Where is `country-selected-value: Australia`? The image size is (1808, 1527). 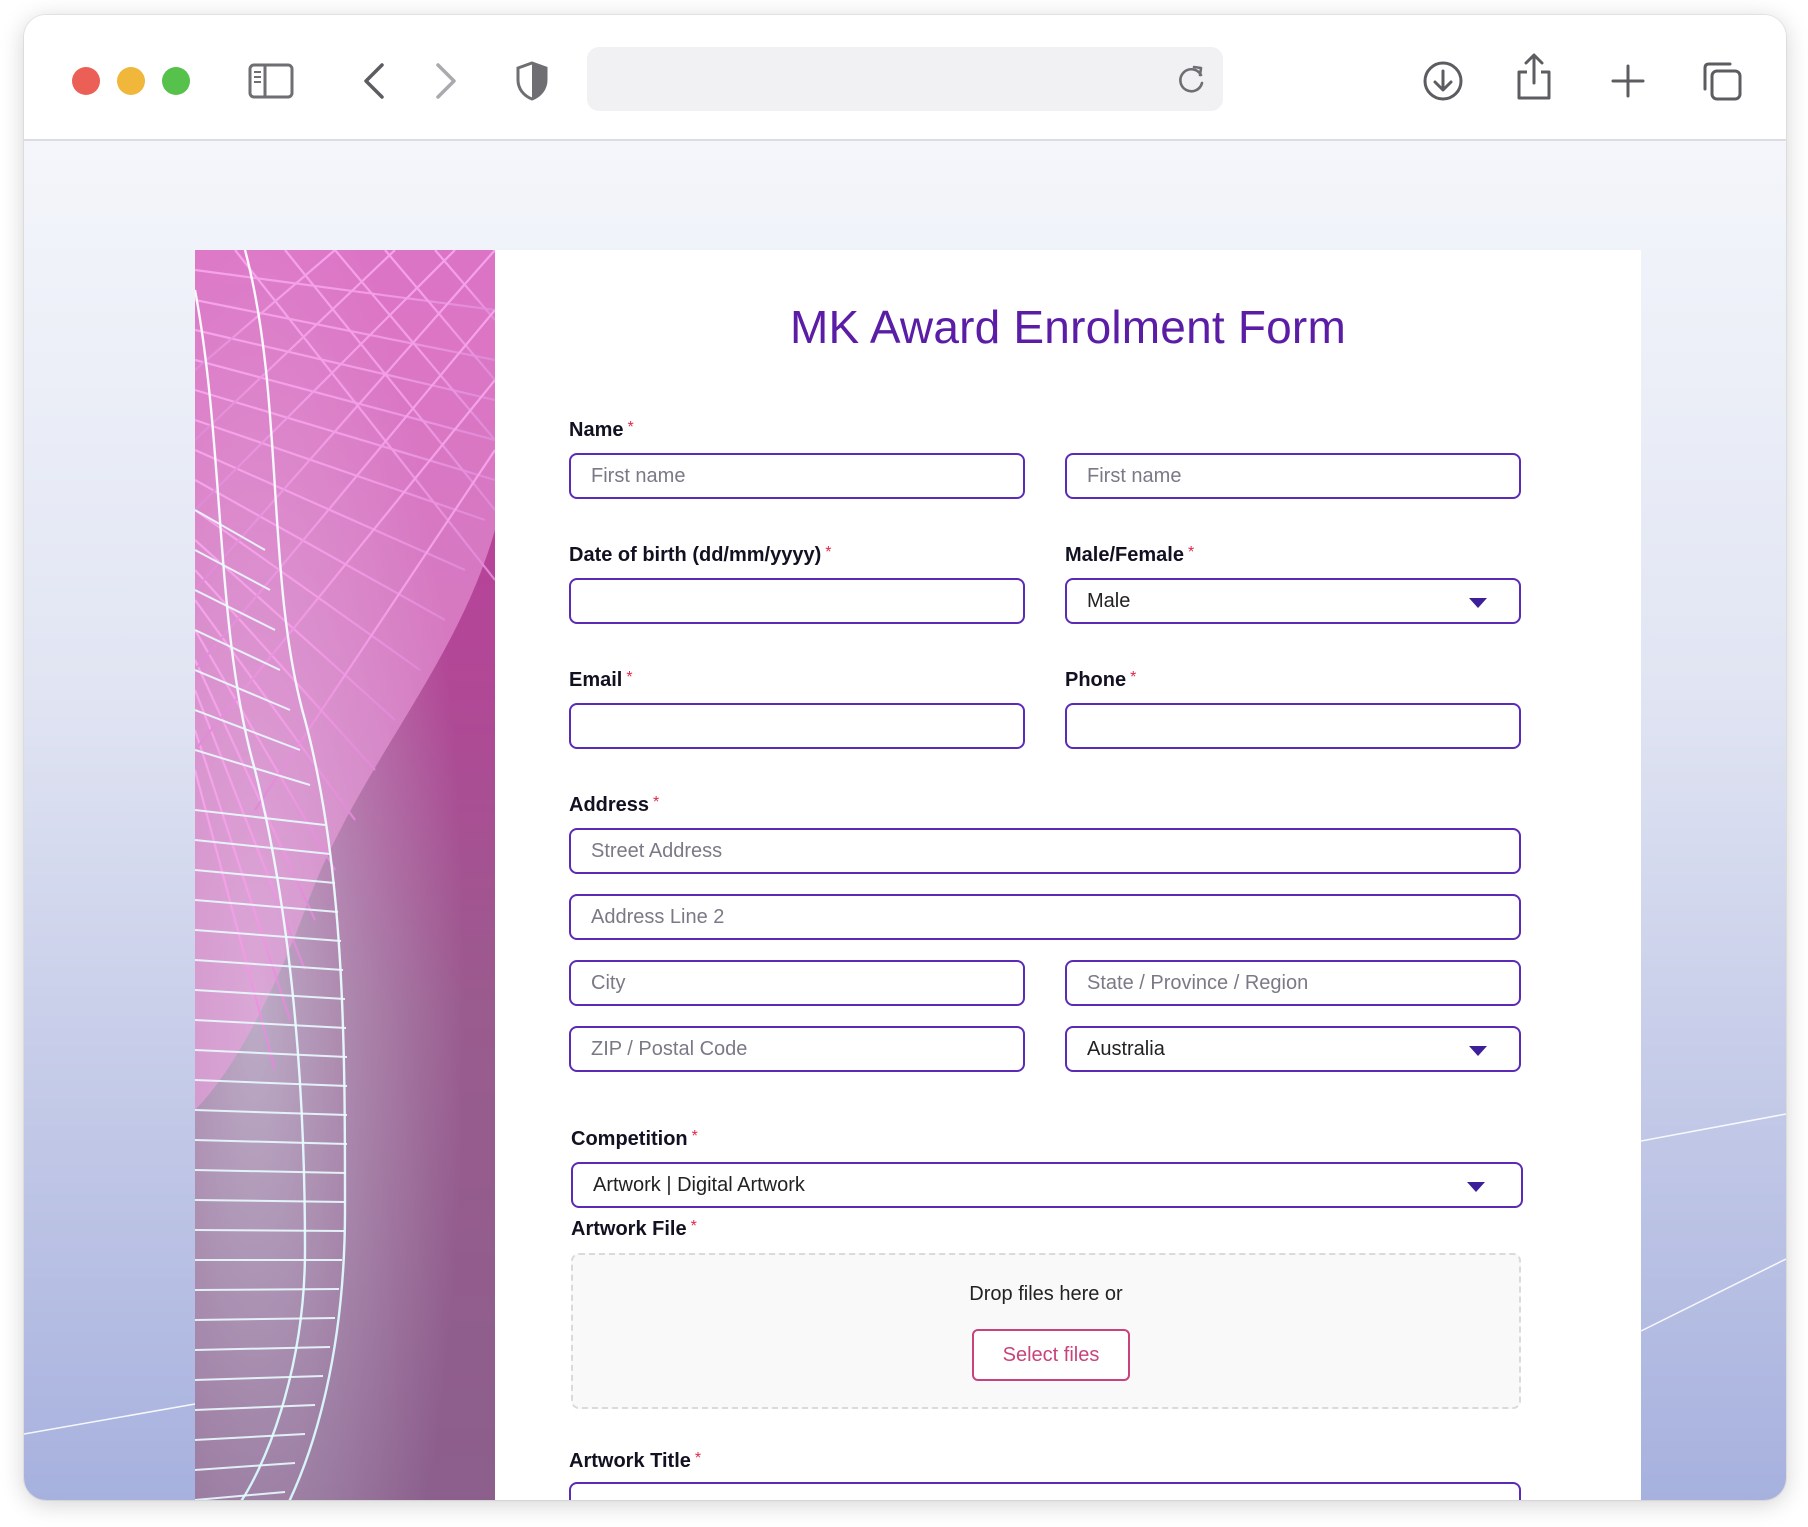
country-selected-value: Australia is located at coordinates (1126, 1048).